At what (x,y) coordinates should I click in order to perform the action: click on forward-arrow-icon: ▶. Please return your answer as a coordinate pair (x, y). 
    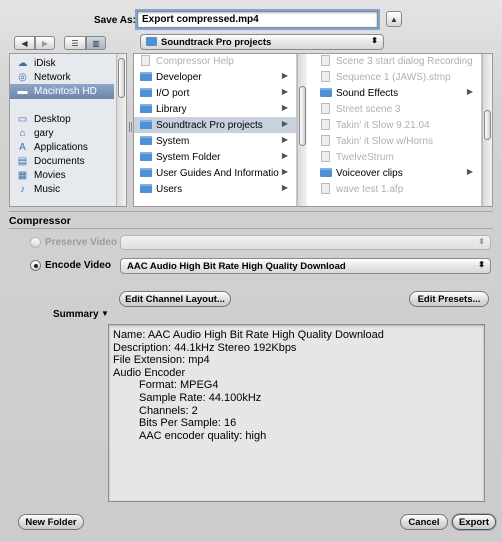
    Looking at the image, I should click on (45, 43).